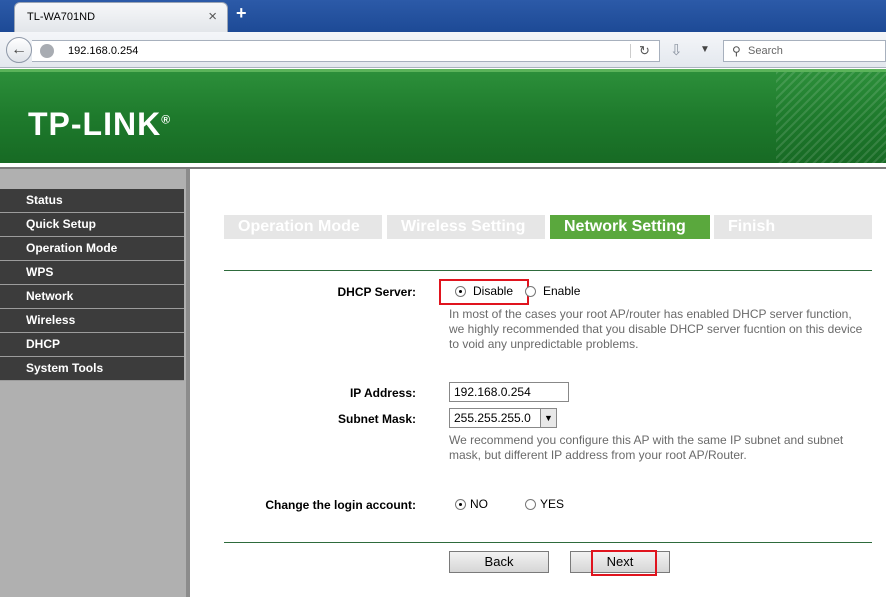  What do you see at coordinates (493, 291) in the screenshot?
I see `dhcp-disable-label: Disable` at bounding box center [493, 291].